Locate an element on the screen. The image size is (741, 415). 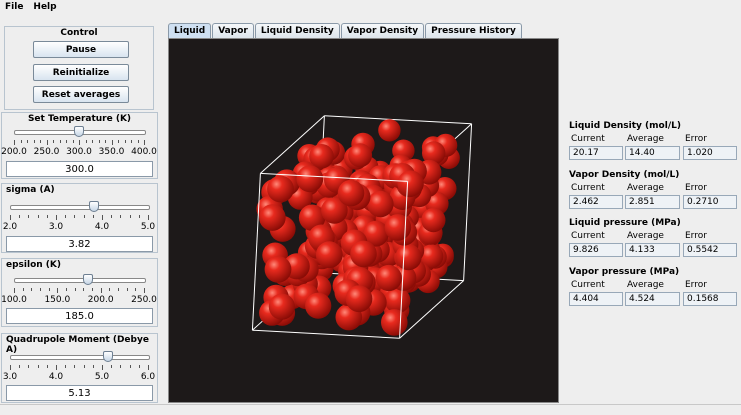
reinitialize-button: Reinitialize is located at coordinates (81, 72).